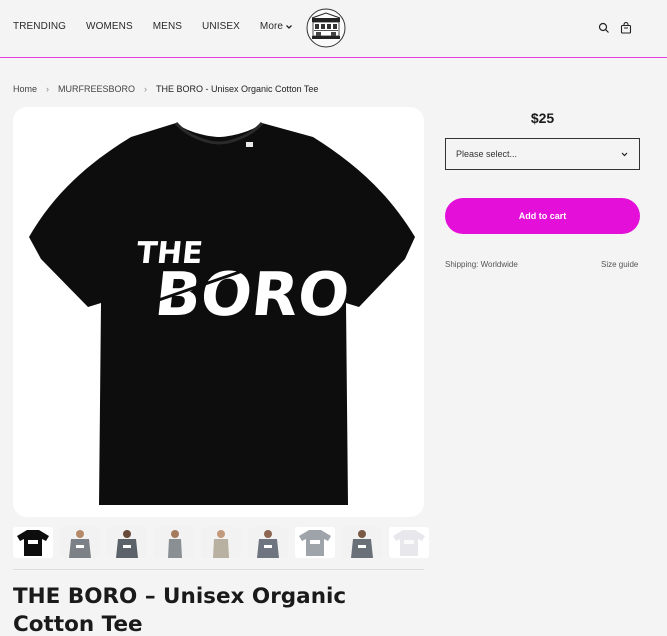 The height and width of the screenshot is (636, 667). I want to click on cart-icon, so click(626, 27).